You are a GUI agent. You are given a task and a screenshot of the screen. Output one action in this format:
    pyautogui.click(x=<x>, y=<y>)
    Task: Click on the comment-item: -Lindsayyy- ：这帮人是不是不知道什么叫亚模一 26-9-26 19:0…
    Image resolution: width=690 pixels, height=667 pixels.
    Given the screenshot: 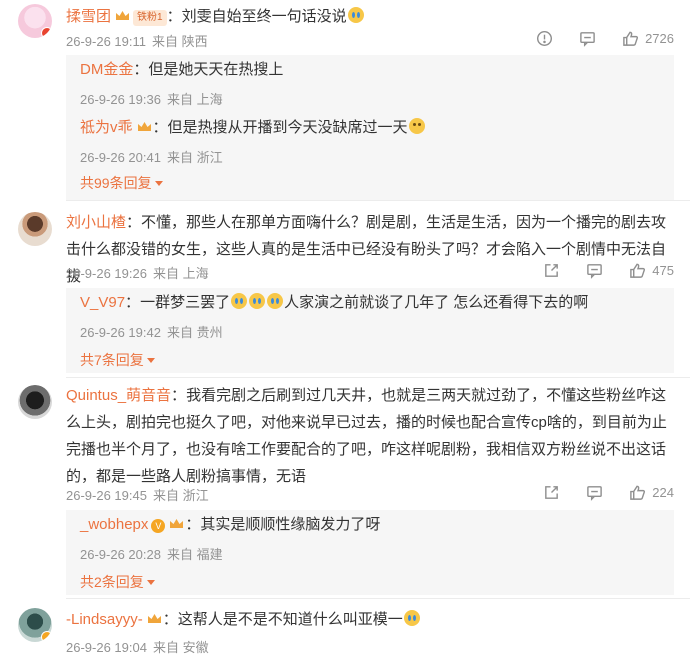 What is the action you would take?
    pyautogui.click(x=345, y=632)
    